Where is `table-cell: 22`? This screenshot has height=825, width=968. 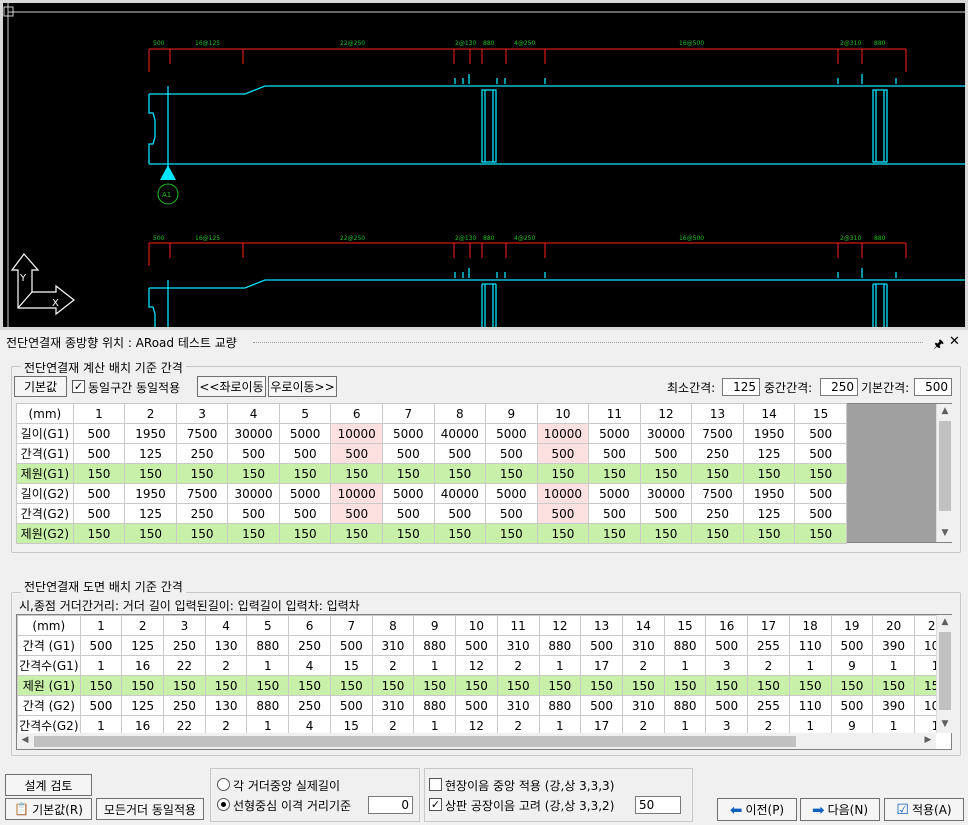 table-cell: 22 is located at coordinates (184, 665).